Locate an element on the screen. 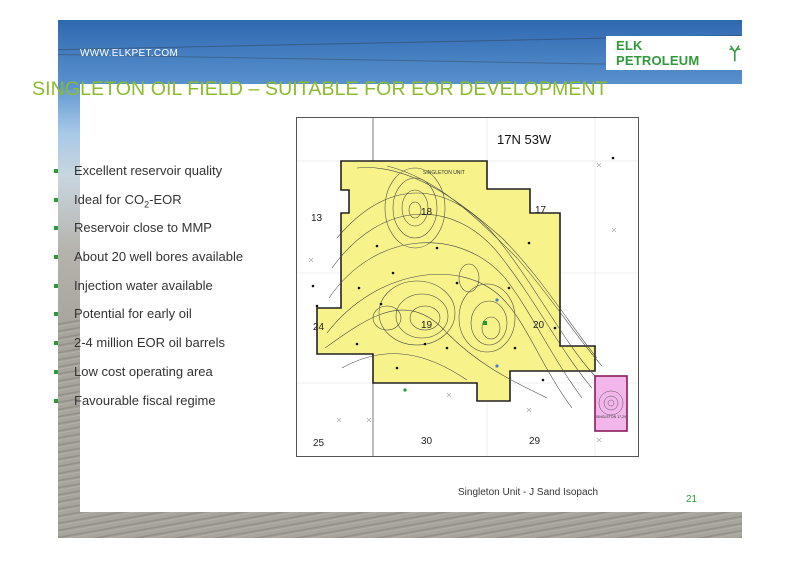 This screenshot has width=800, height=565. bullet-item: 2-4 million EOR oil barrels is located at coordinates (148, 348).